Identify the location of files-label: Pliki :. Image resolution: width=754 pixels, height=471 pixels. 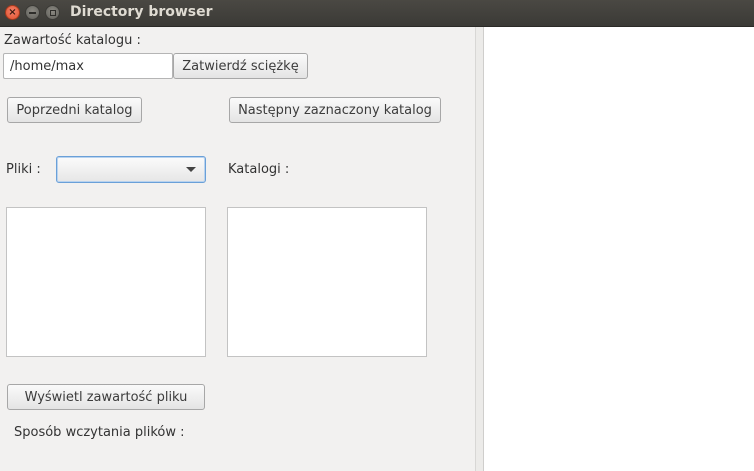
(23, 169).